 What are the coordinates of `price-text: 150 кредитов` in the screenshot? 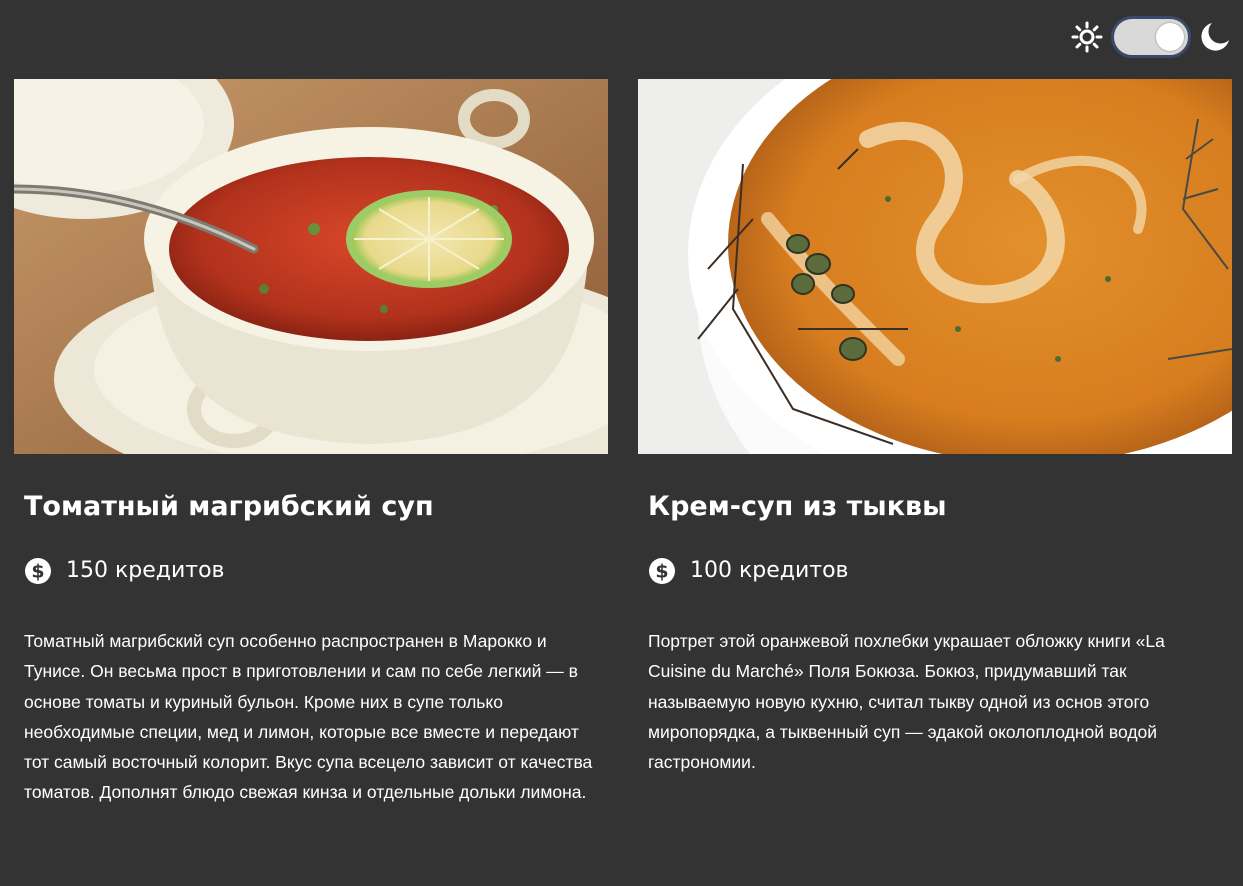 It's located at (145, 570).